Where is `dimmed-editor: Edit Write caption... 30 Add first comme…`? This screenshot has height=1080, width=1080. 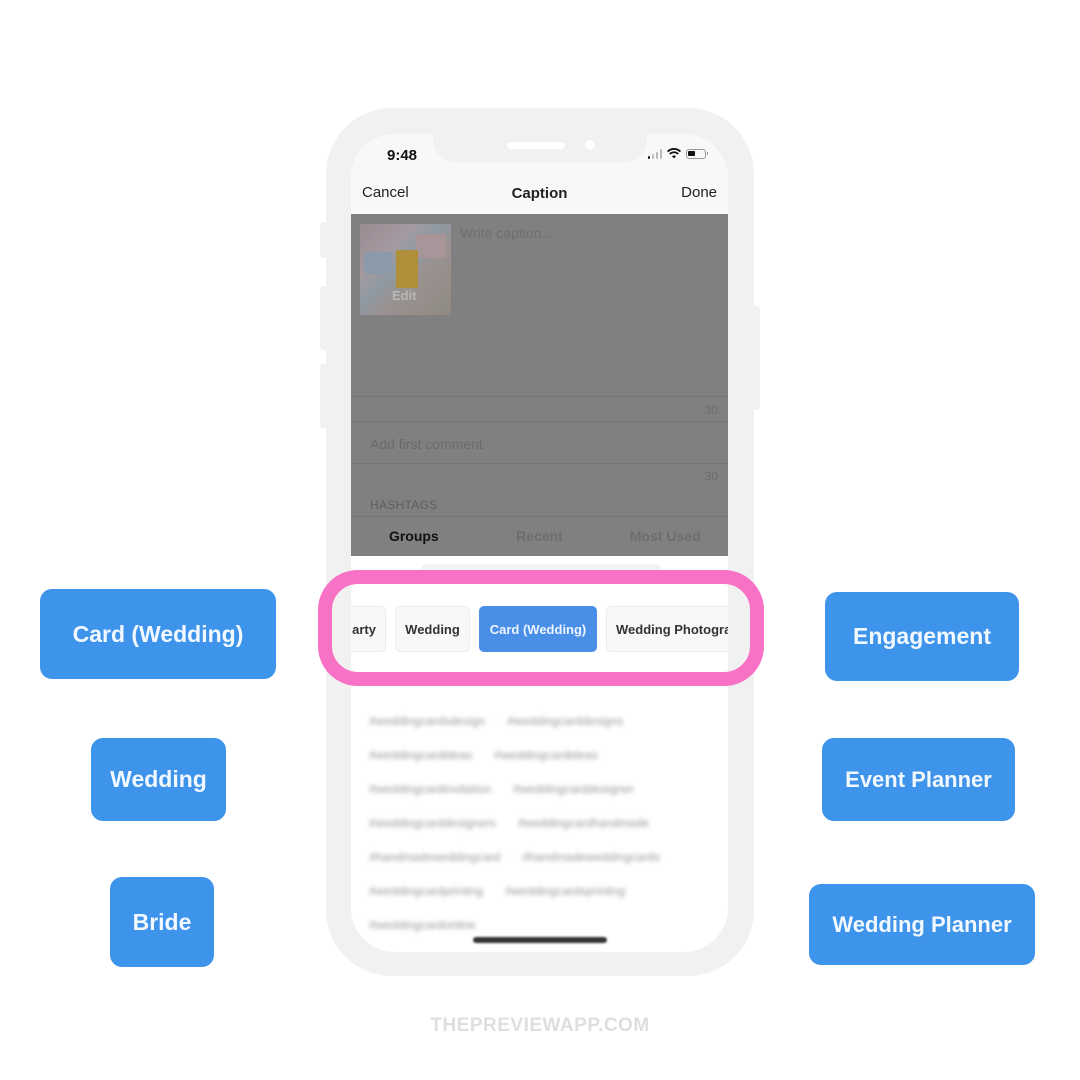
dimmed-editor: Edit Write caption... 30 Add first comme… is located at coordinates (539, 385).